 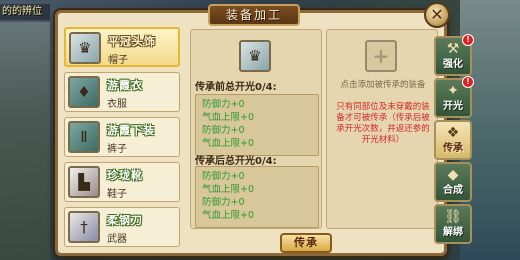 I want to click on tab-compose: ◆ 合成, so click(x=453, y=182).